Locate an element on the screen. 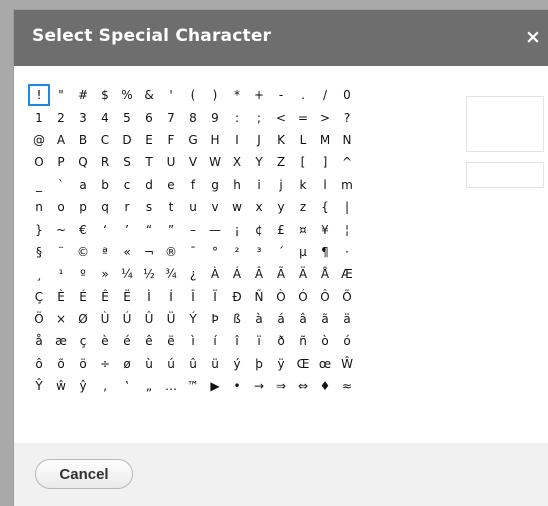  character-cell: â is located at coordinates (303, 319).